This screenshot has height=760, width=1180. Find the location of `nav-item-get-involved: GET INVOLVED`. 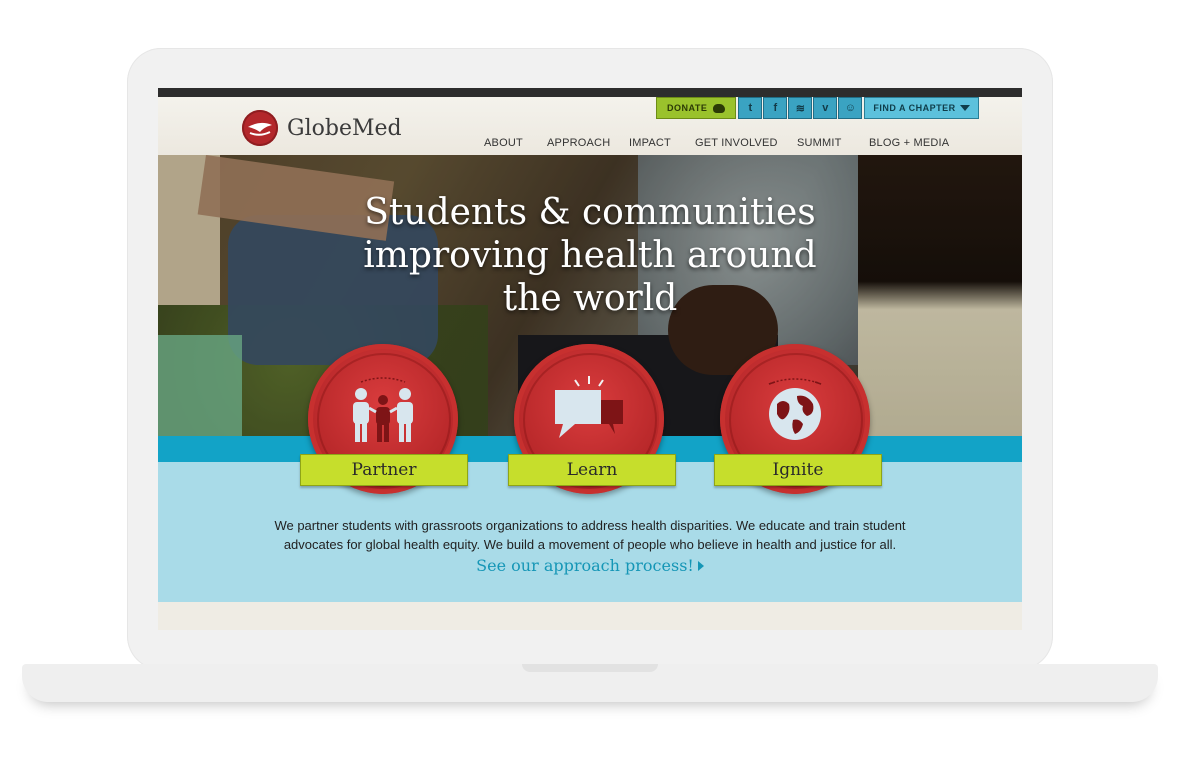

nav-item-get-involved: GET INVOLVED is located at coordinates (736, 143).